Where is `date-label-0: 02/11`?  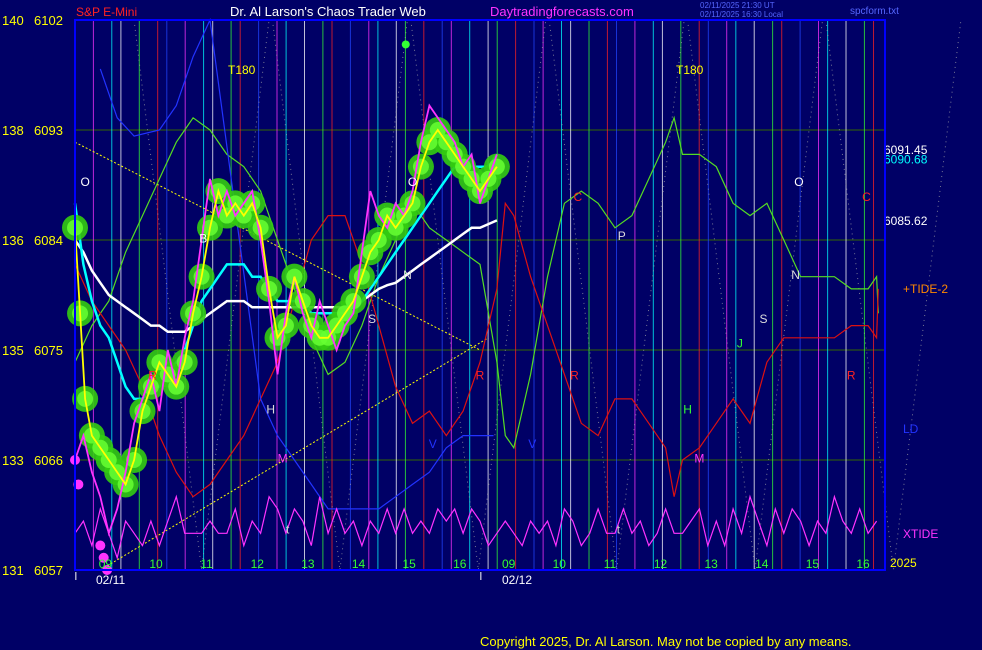 date-label-0: 02/11 is located at coordinates (110, 580).